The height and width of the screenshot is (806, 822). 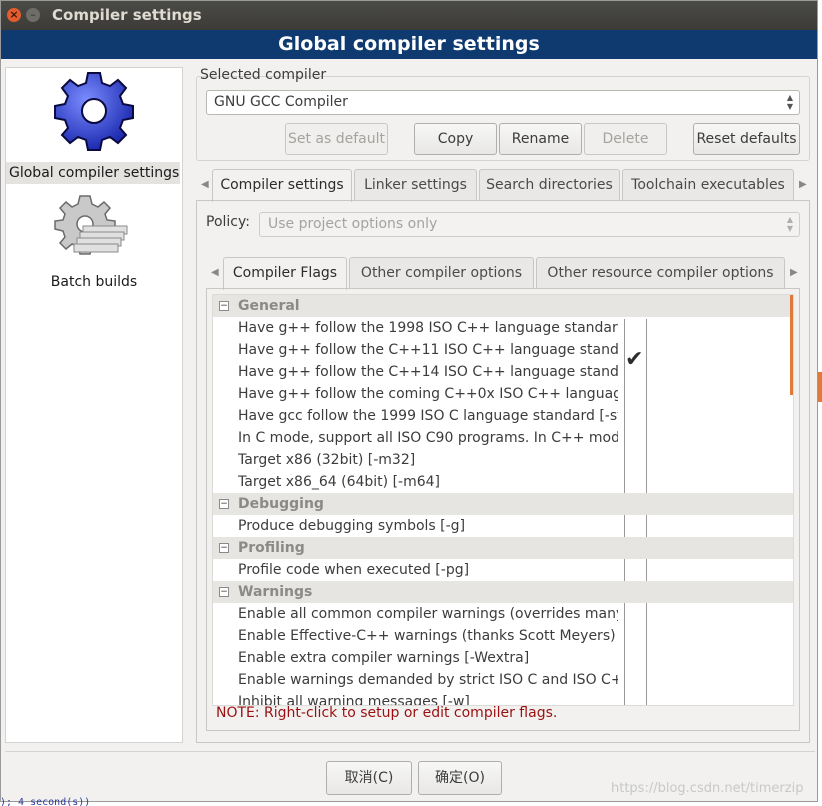 I want to click on close-window-button: ×, so click(x=14, y=15).